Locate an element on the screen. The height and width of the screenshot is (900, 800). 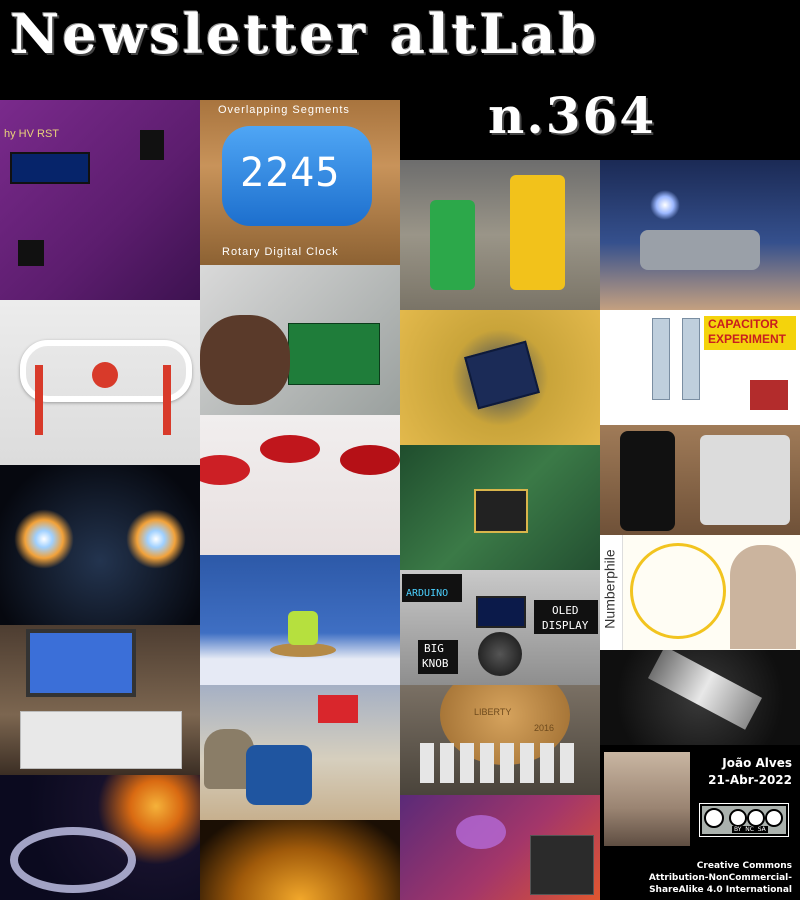
plate-left is located at coordinates (661, 359).